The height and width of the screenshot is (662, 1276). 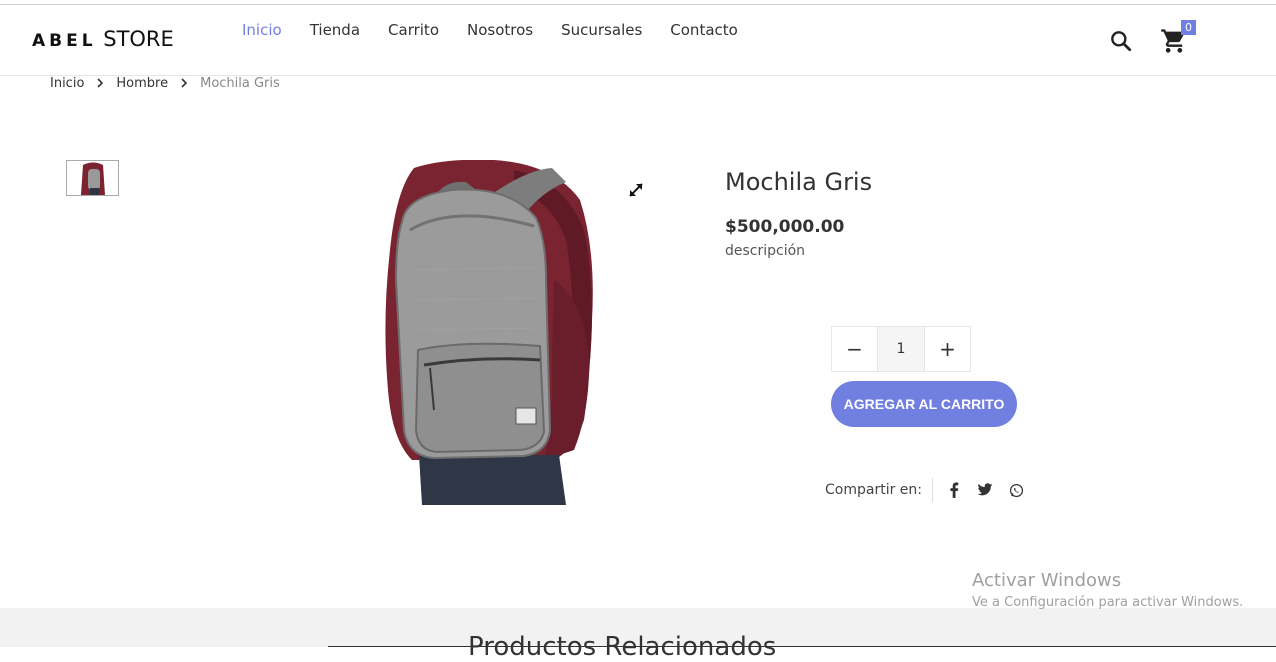 What do you see at coordinates (854, 349) in the screenshot?
I see `quantity-minus-button: −` at bounding box center [854, 349].